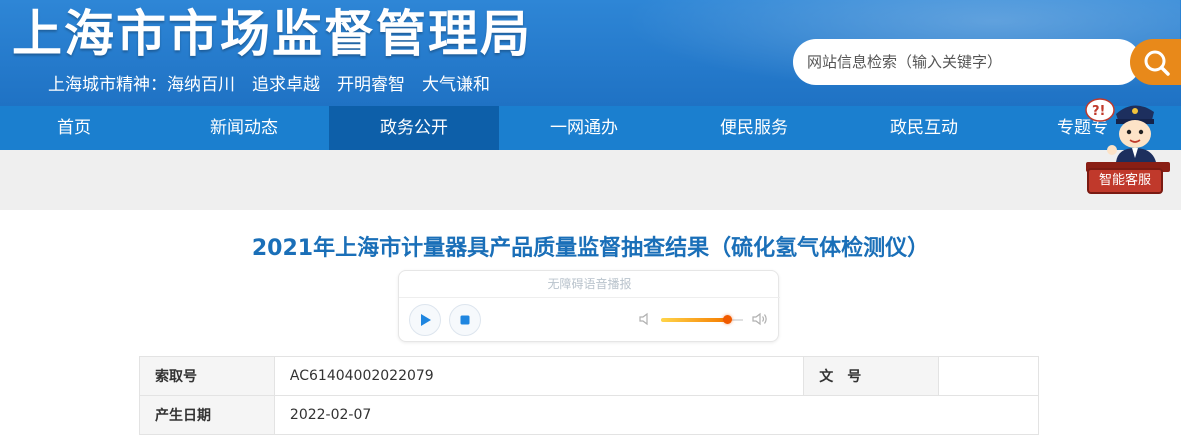  What do you see at coordinates (414, 128) in the screenshot?
I see `nav-government-affairs: 政务公开` at bounding box center [414, 128].